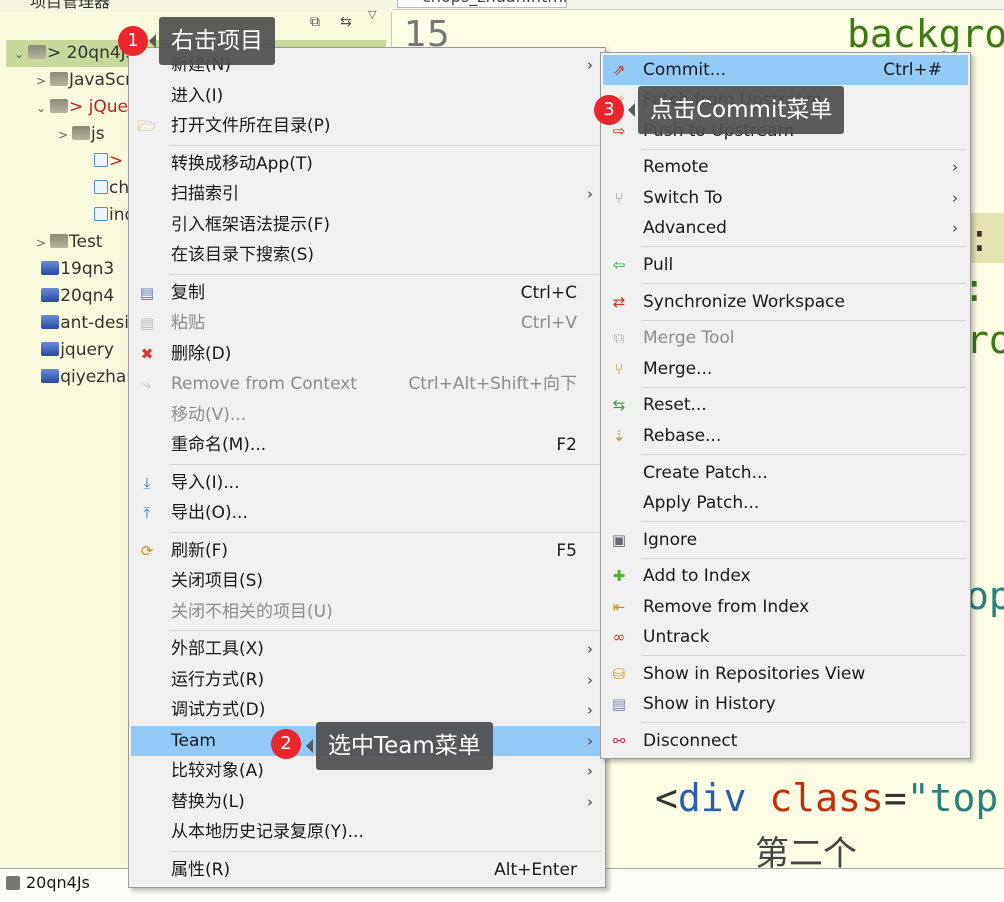 The width and height of the screenshot is (1004, 902). What do you see at coordinates (979, 238) in the screenshot?
I see `code-text: :` at bounding box center [979, 238].